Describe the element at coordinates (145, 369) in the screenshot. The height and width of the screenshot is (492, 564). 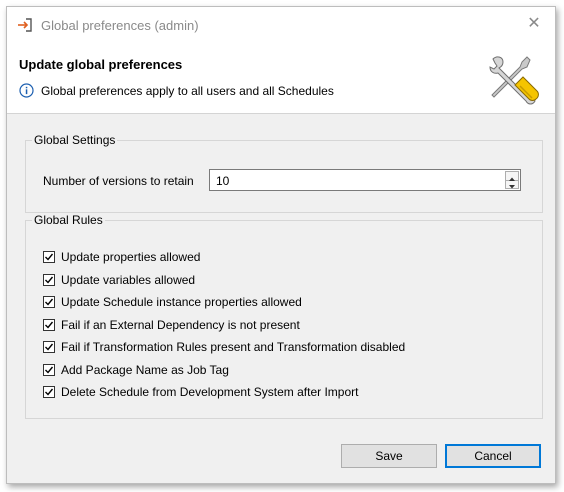
I see `rule-label: Add Package Name as Job Tag` at that location.